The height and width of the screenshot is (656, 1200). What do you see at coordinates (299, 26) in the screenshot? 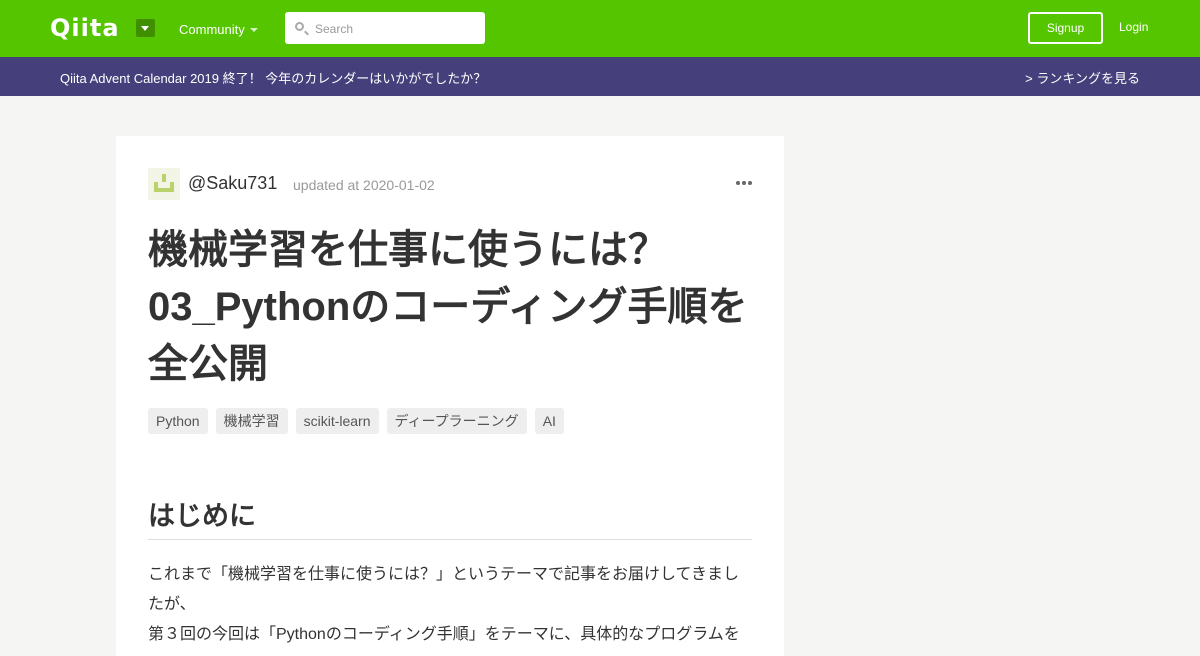
I see `search-icon` at bounding box center [299, 26].